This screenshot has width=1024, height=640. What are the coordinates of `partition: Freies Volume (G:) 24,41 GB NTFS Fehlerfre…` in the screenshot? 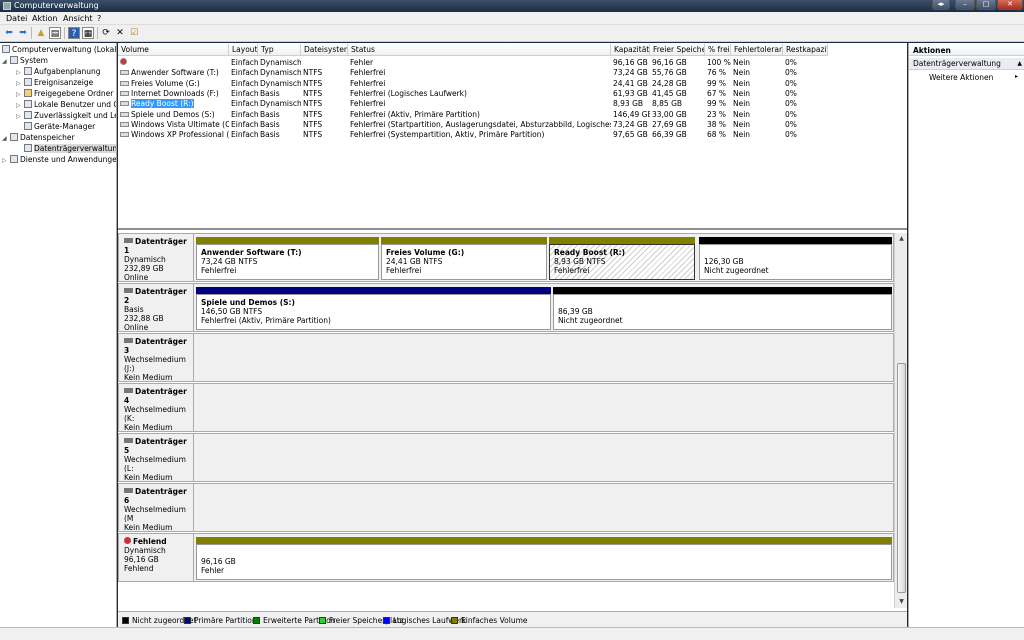 It's located at (464, 258).